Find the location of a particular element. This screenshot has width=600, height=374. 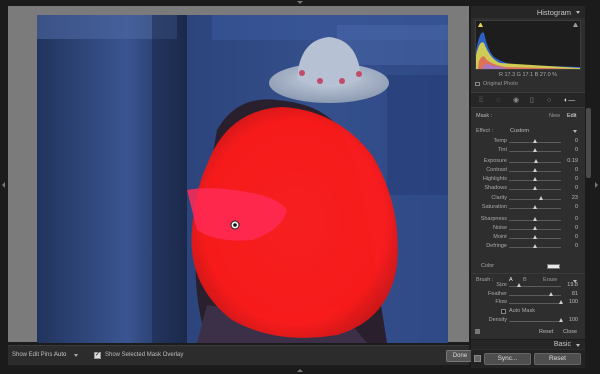

tool-toggle-switch is located at coordinates (477, 331).